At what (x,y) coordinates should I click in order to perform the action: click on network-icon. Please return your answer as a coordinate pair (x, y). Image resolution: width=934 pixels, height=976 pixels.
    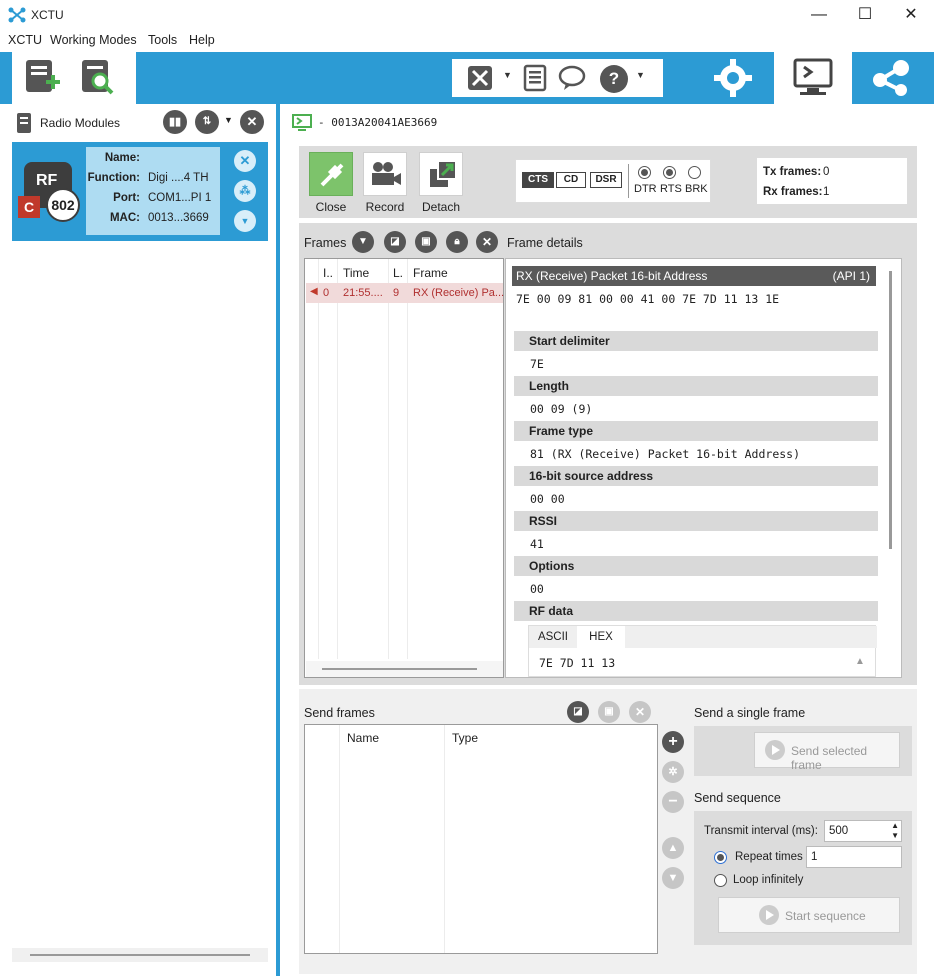
    Looking at the image, I should click on (892, 78).